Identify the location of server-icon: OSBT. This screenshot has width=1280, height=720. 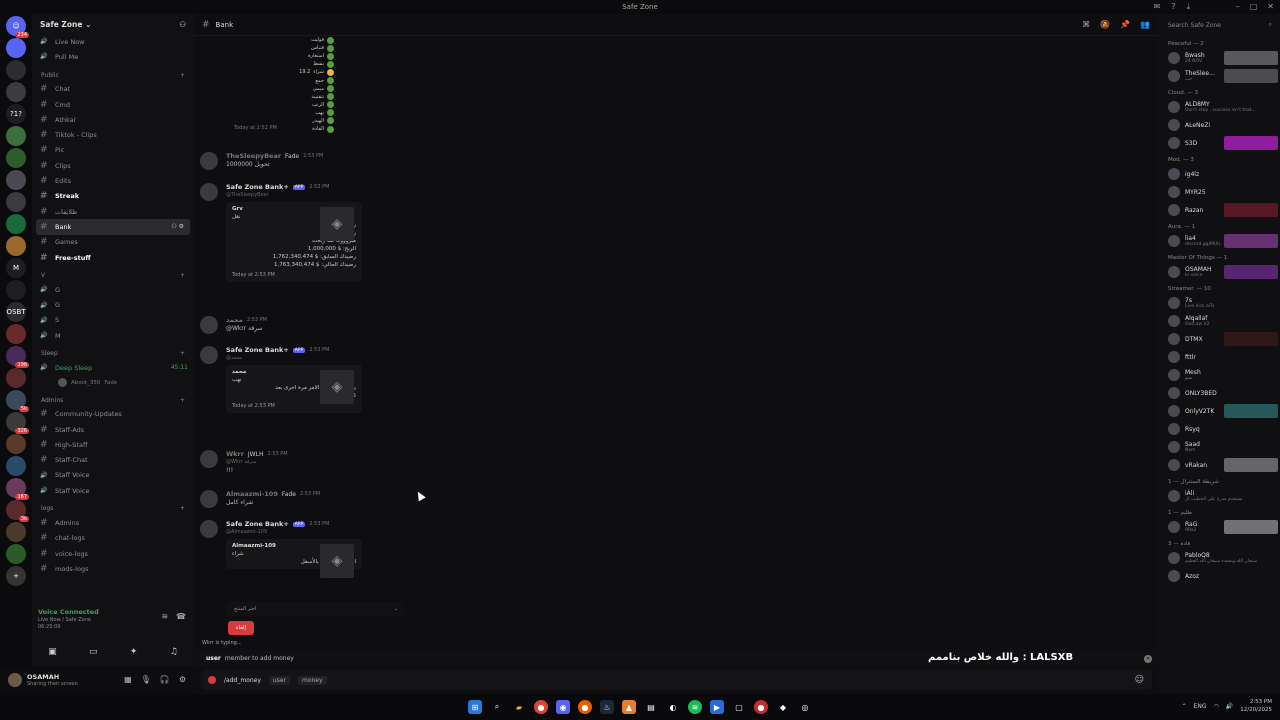
(16, 312).